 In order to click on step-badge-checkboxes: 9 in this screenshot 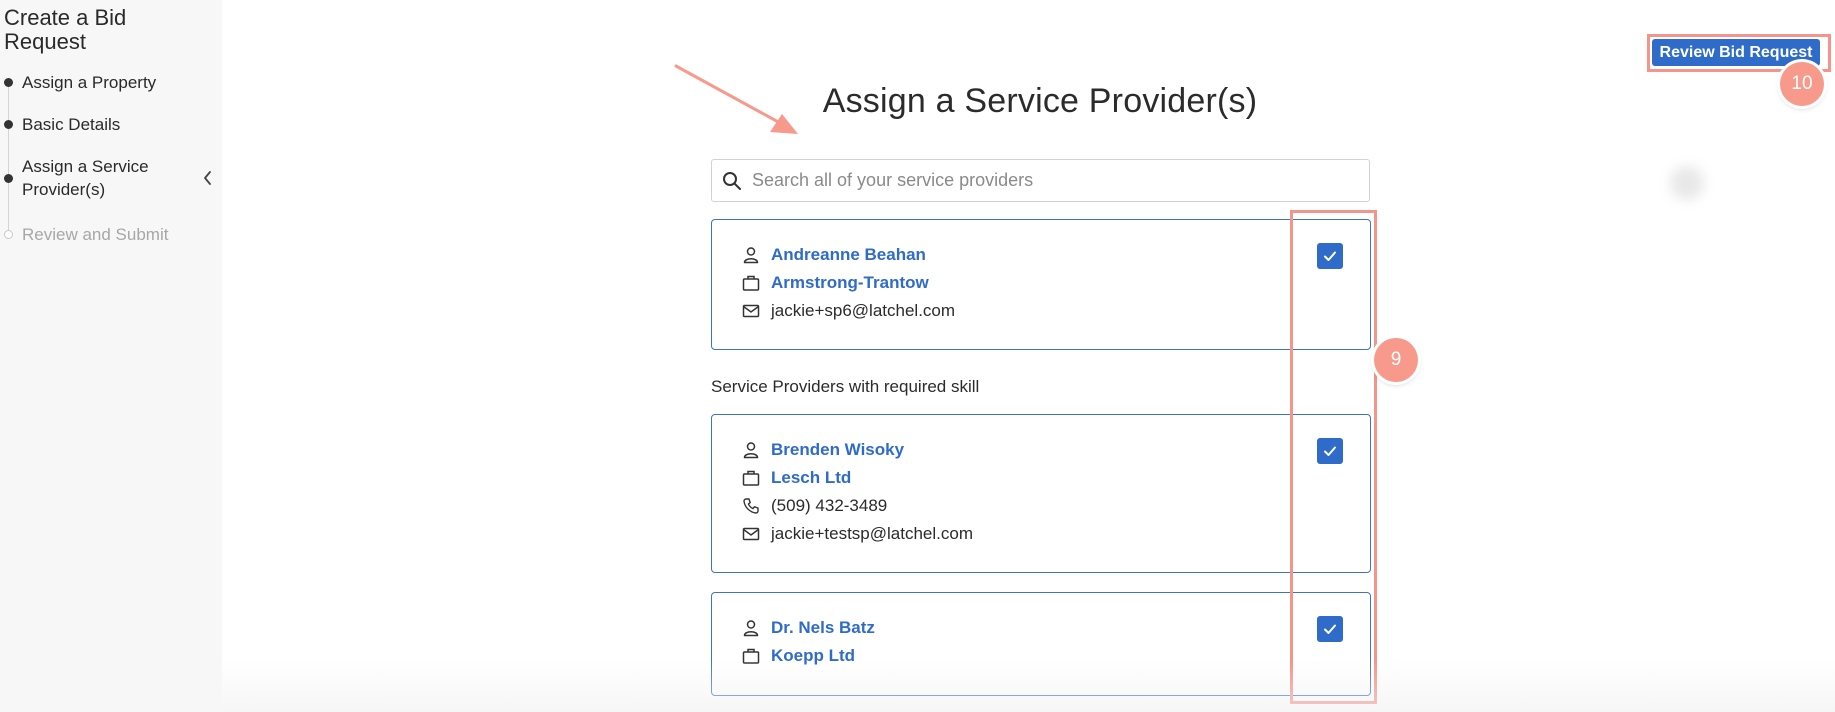, I will do `click(1396, 360)`.